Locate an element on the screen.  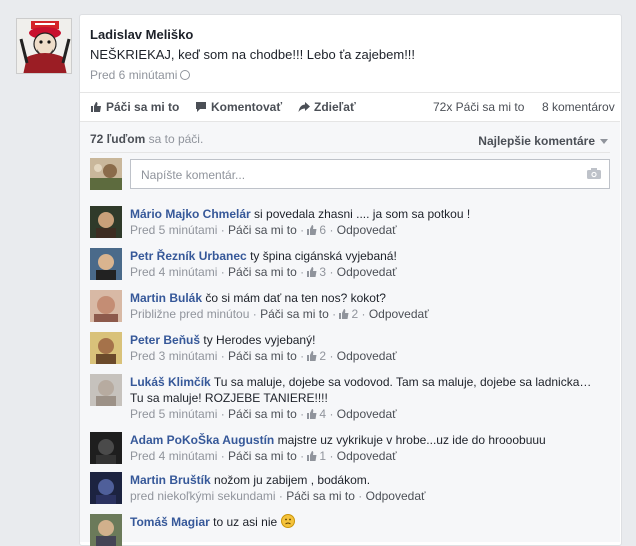
share-icon is located at coordinates (304, 107).